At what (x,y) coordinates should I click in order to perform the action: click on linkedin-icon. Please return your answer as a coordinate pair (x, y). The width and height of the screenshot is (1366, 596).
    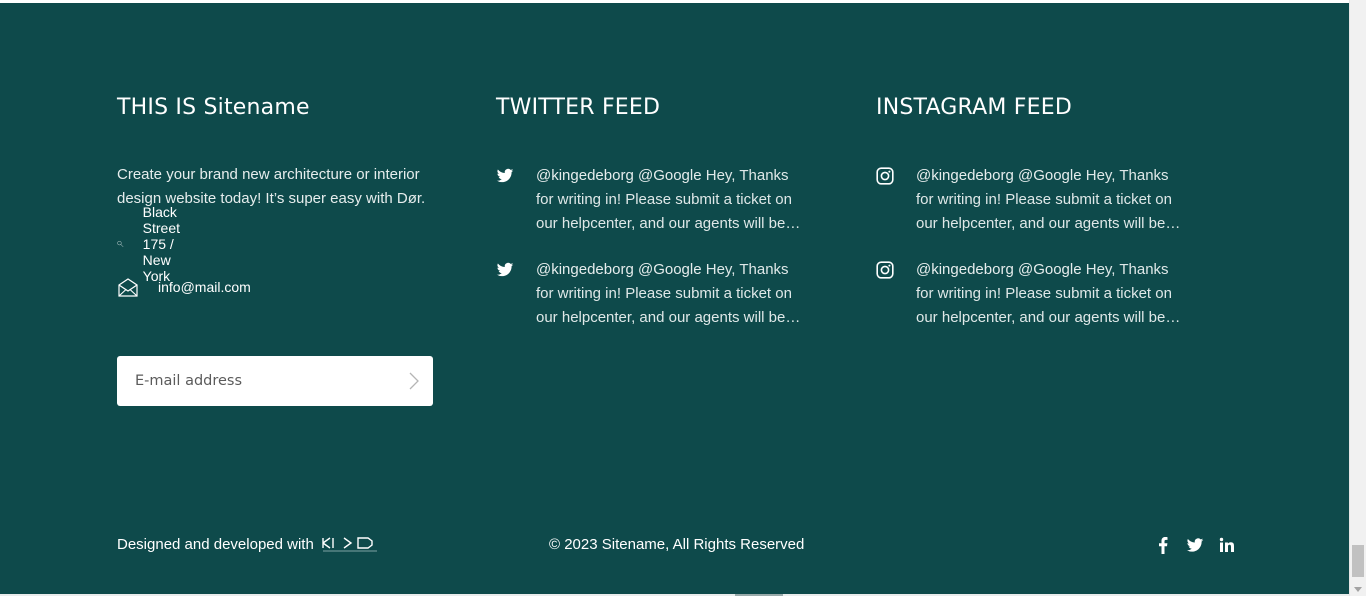
    Looking at the image, I should click on (1226, 544).